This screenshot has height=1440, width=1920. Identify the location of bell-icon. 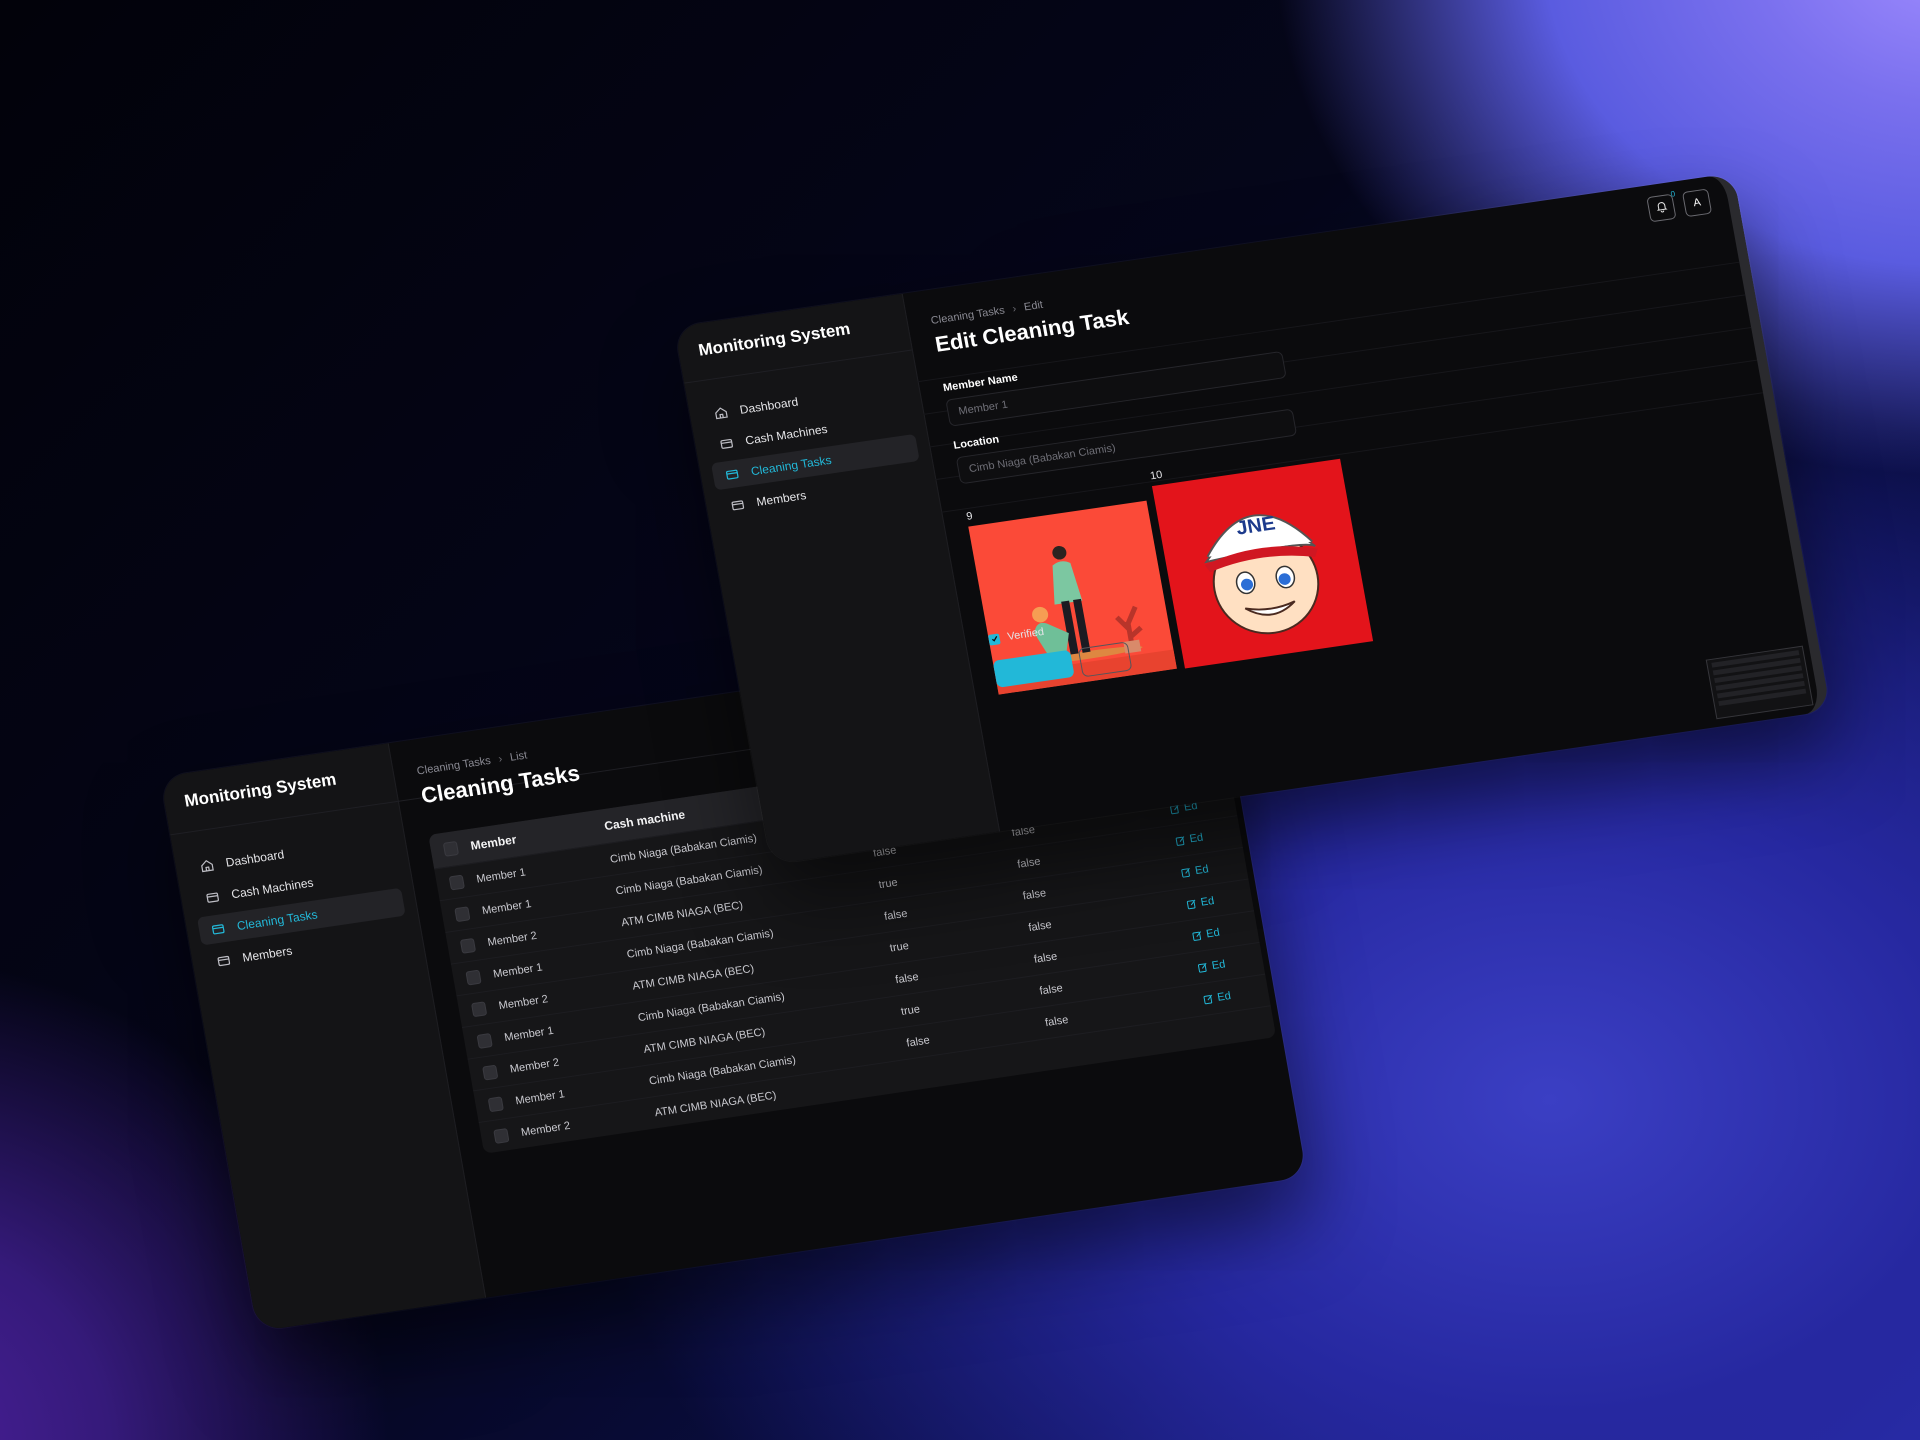
(1662, 207).